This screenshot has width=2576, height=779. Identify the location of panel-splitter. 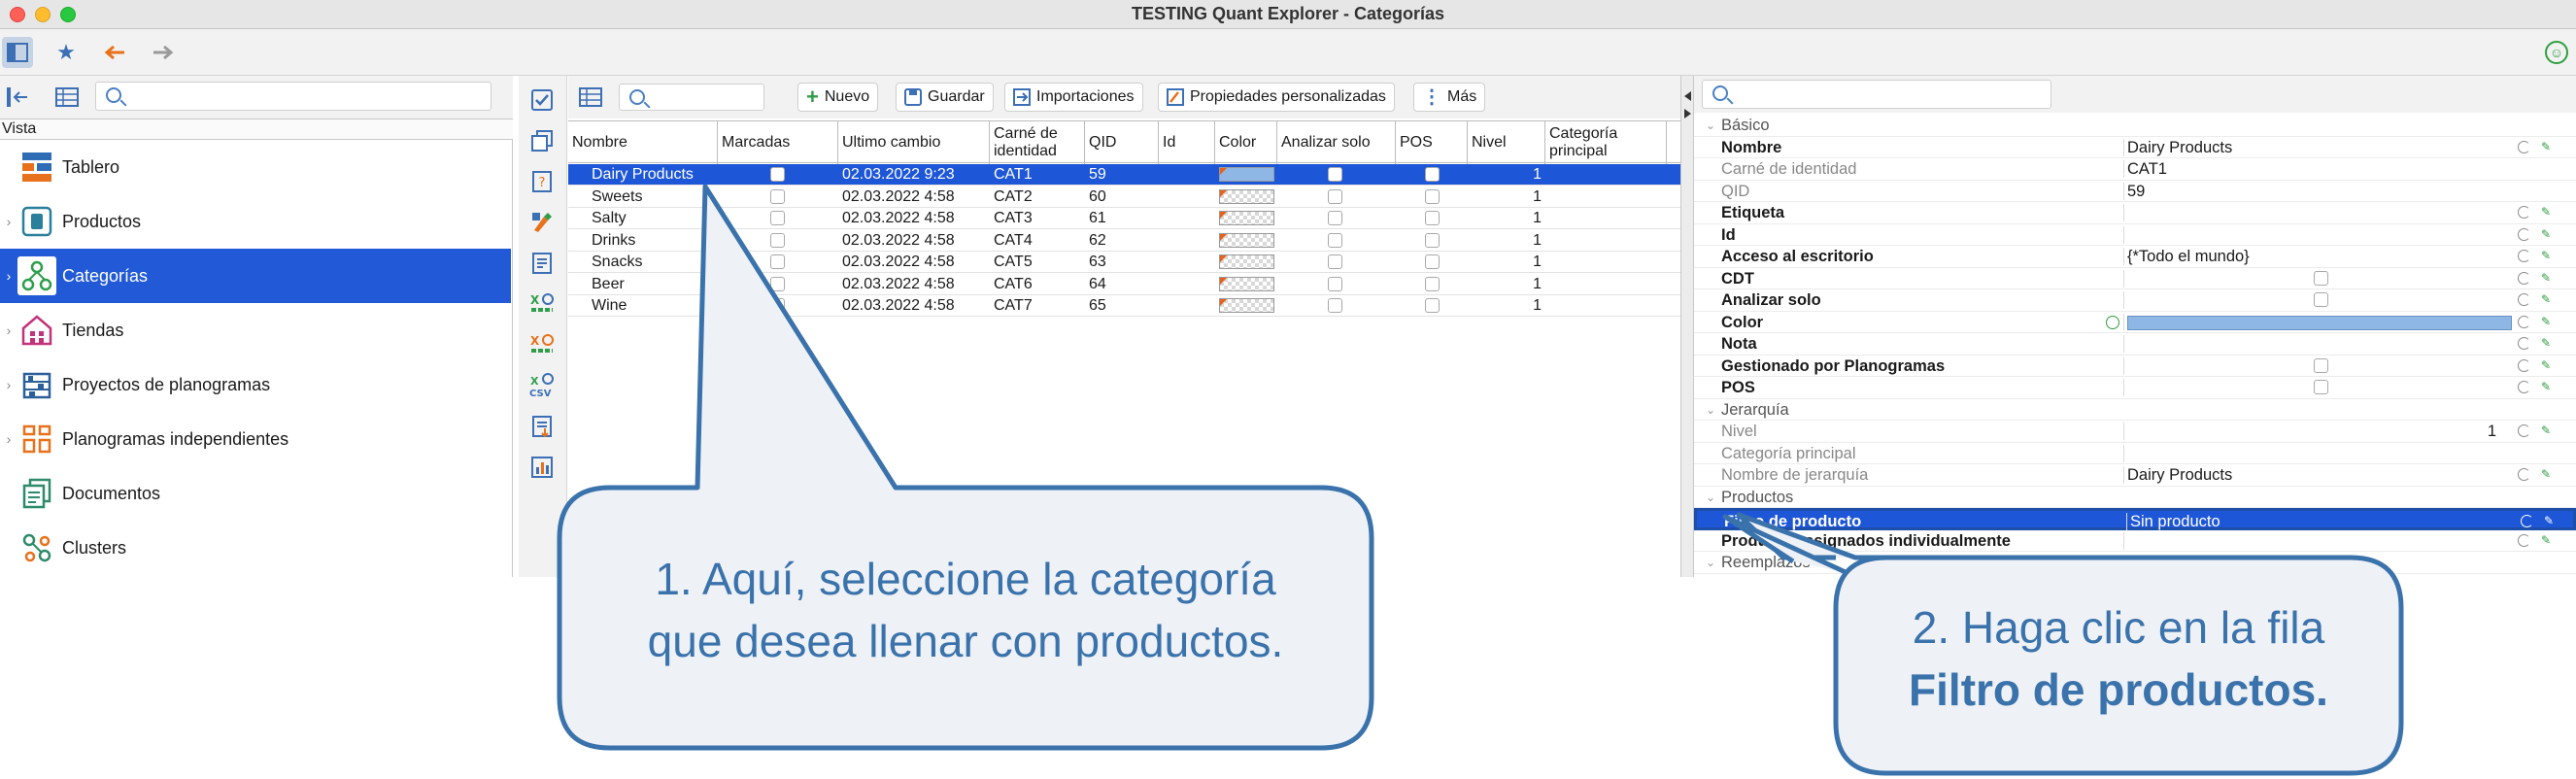
(1687, 327).